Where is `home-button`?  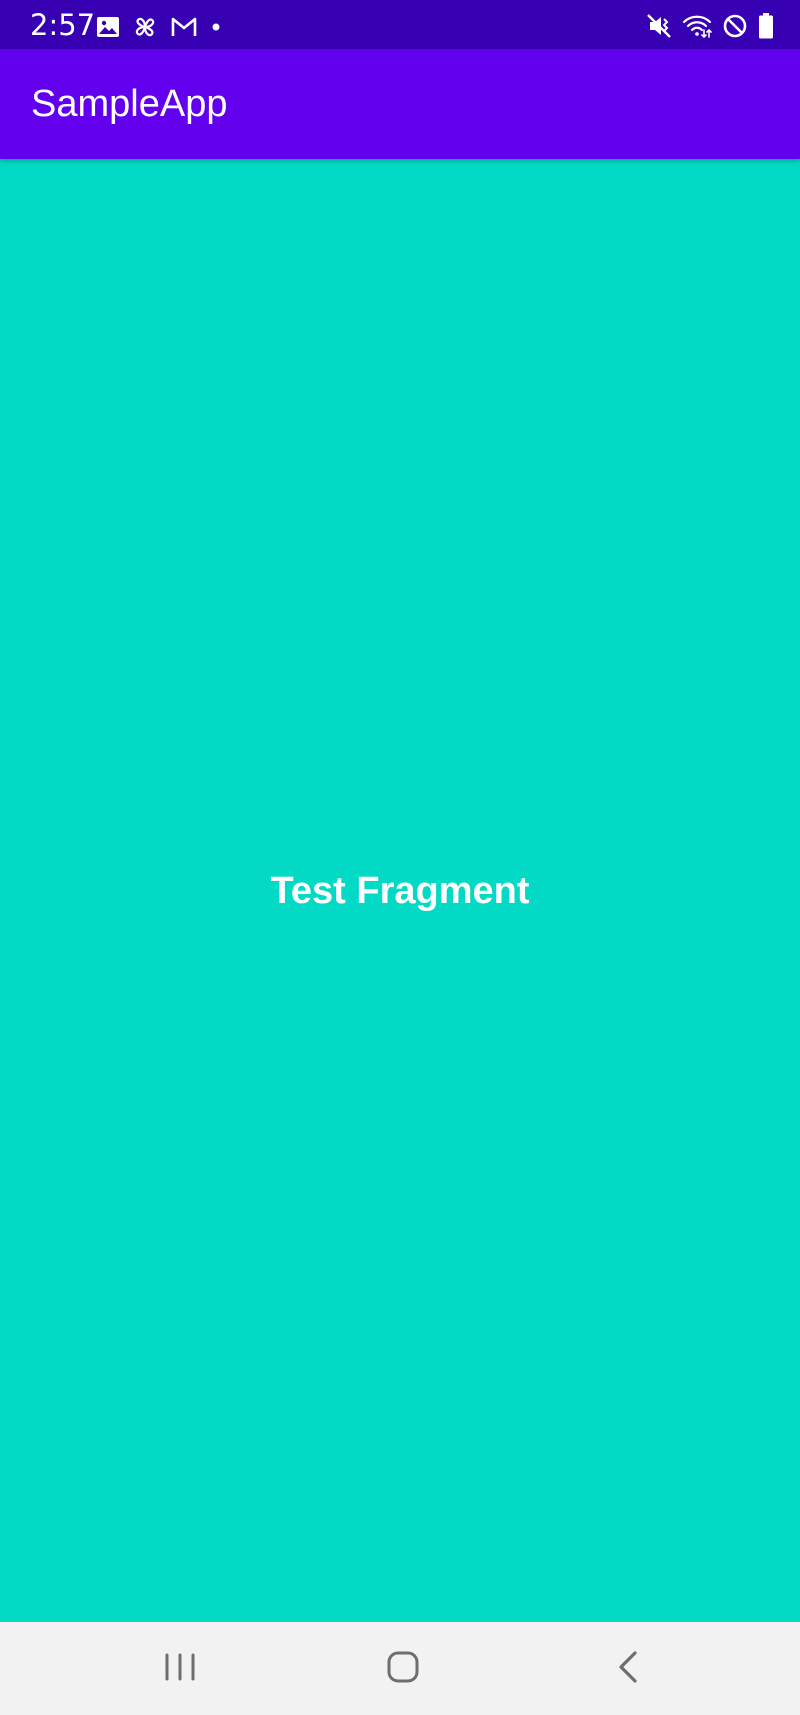 home-button is located at coordinates (403, 1668).